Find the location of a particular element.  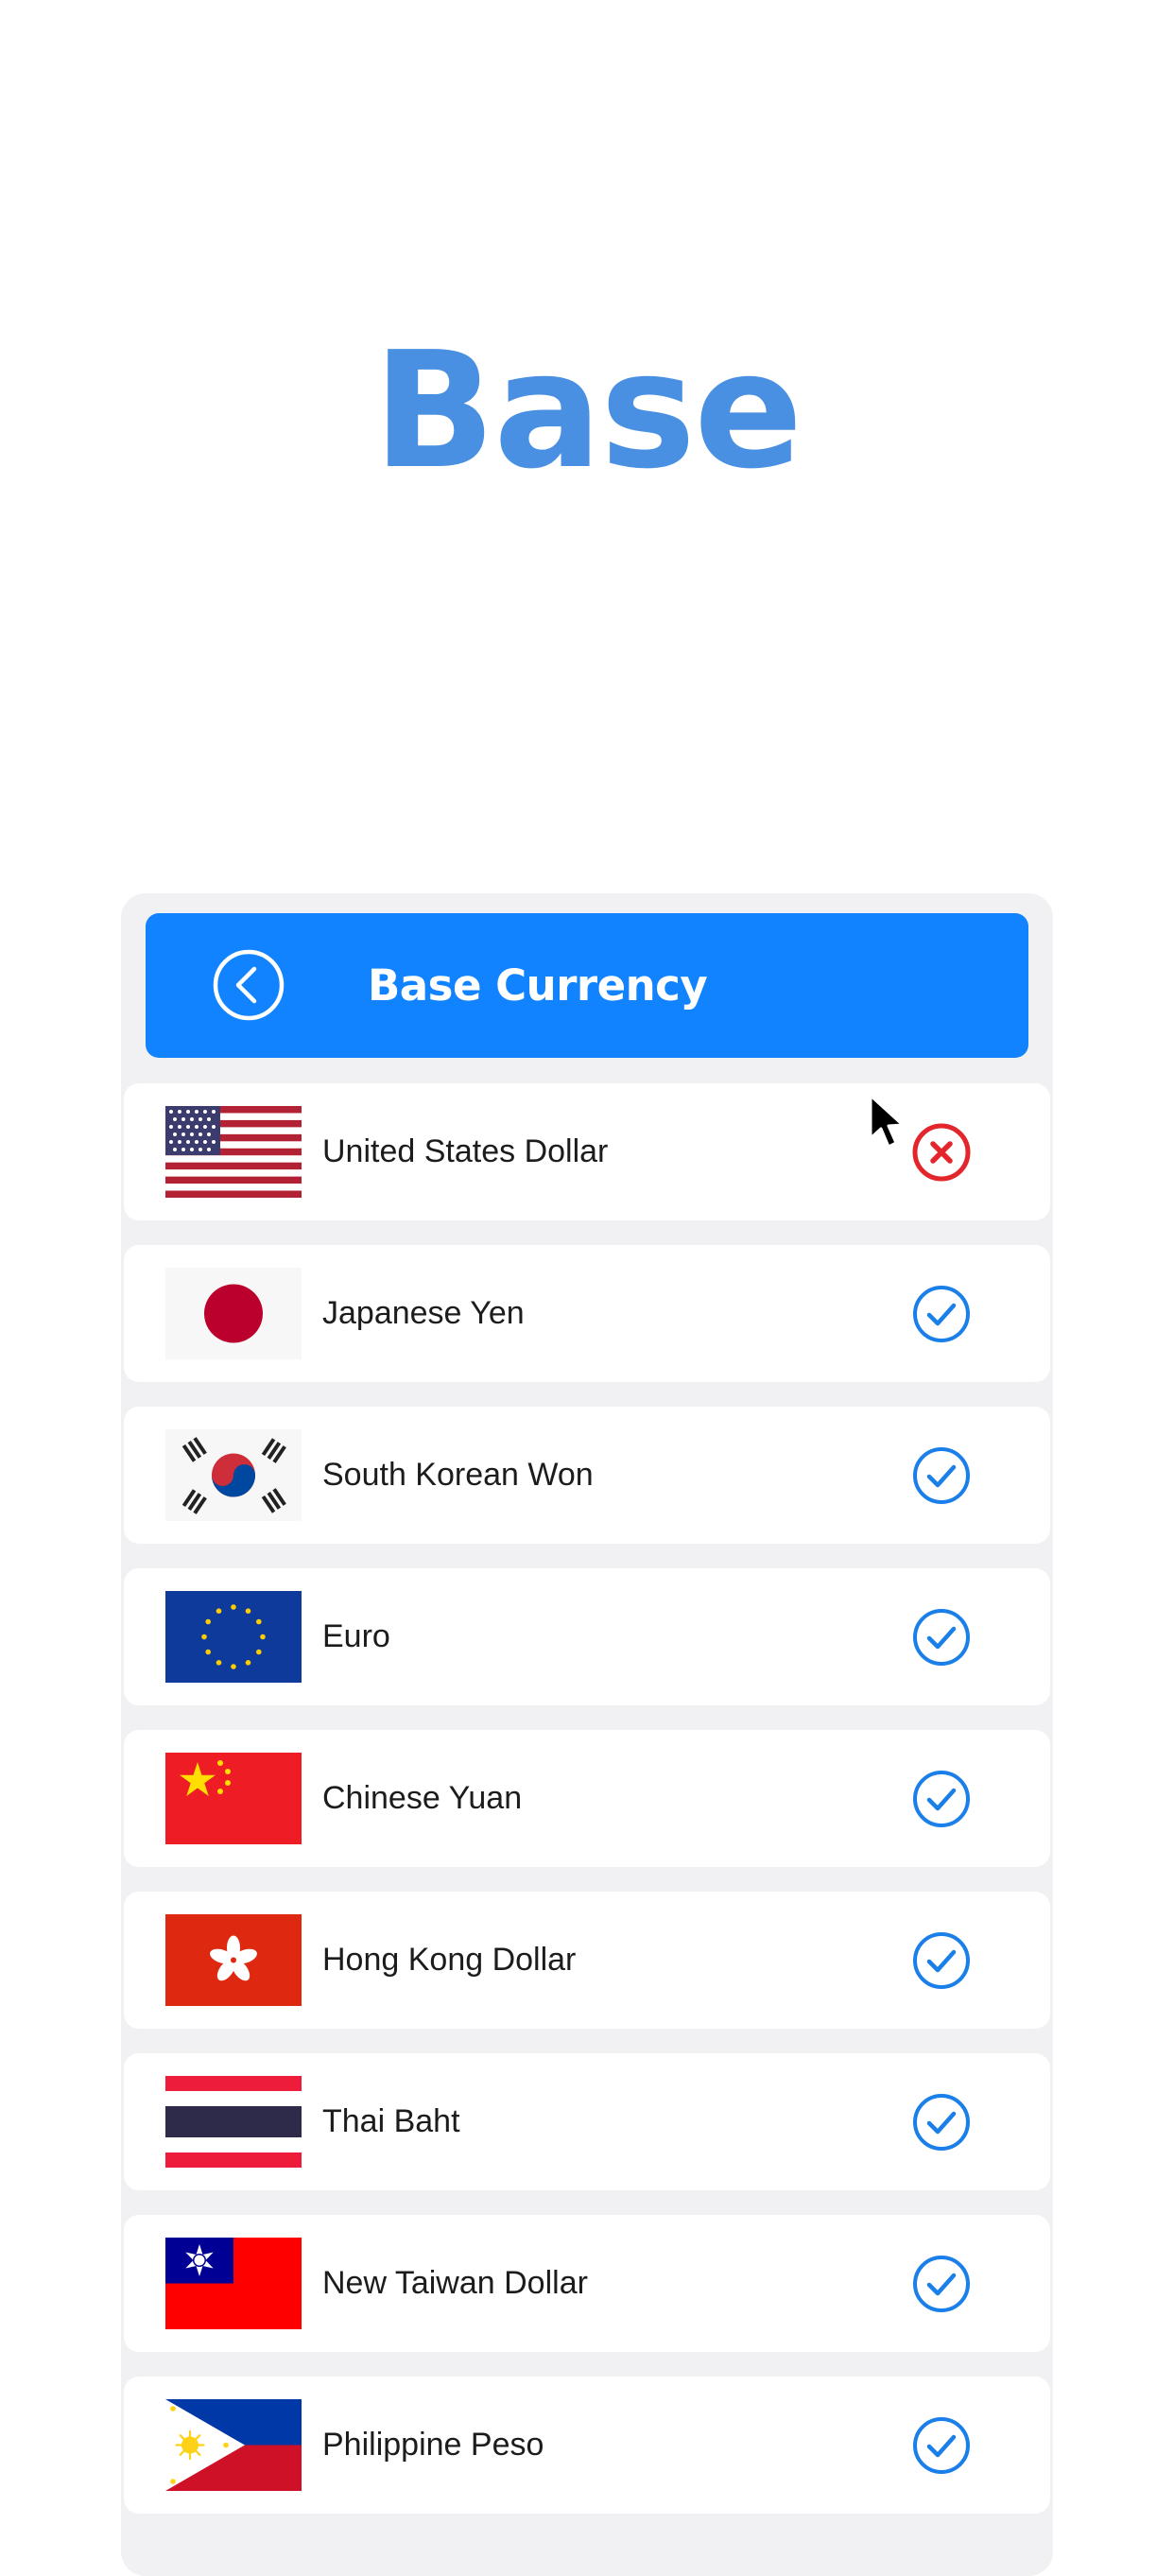

close-circle-icon is located at coordinates (941, 1153).